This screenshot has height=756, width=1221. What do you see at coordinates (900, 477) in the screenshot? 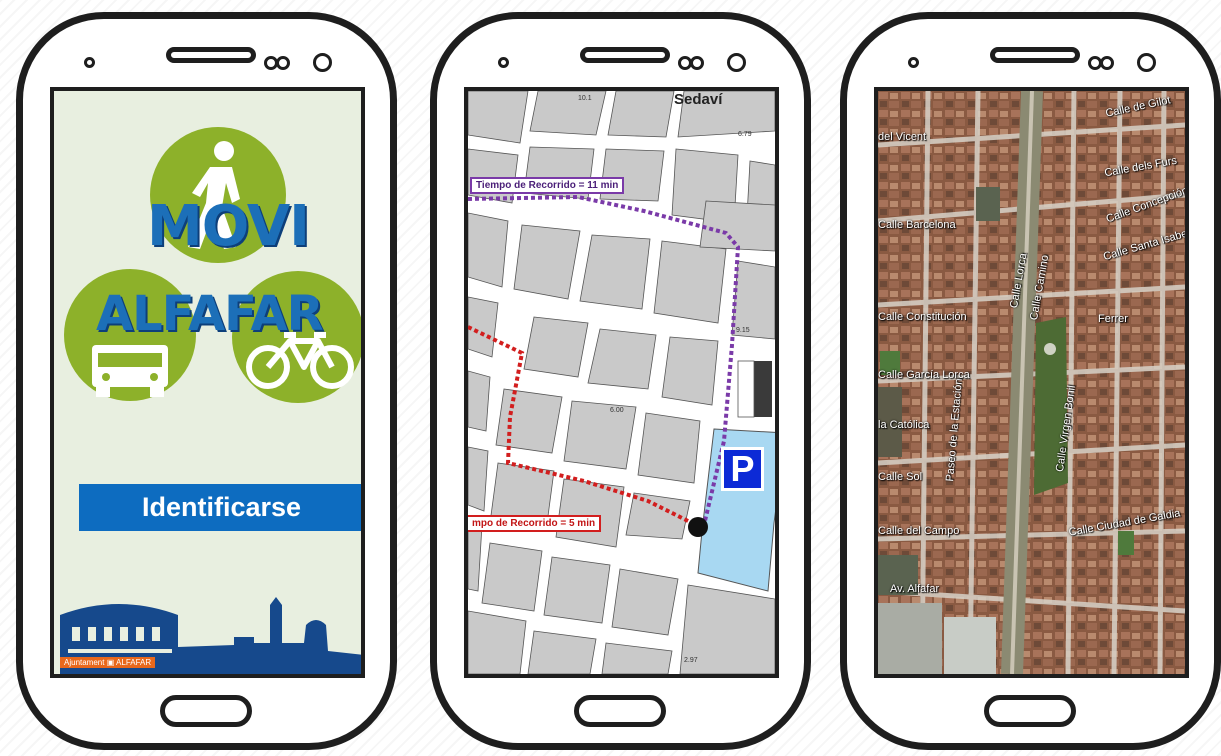
I see `street-label: Calle Sol` at bounding box center [900, 477].